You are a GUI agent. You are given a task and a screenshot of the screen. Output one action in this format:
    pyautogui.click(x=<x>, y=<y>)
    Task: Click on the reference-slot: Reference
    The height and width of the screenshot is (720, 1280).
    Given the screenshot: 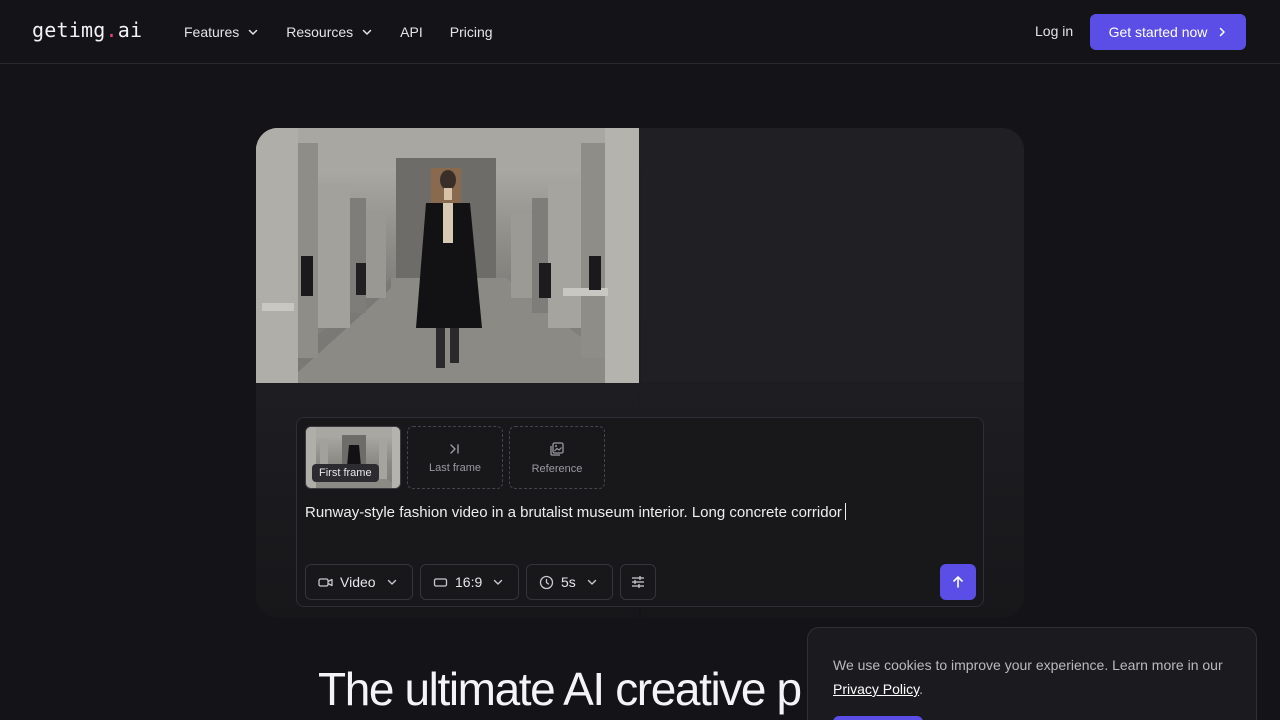 What is the action you would take?
    pyautogui.click(x=557, y=457)
    